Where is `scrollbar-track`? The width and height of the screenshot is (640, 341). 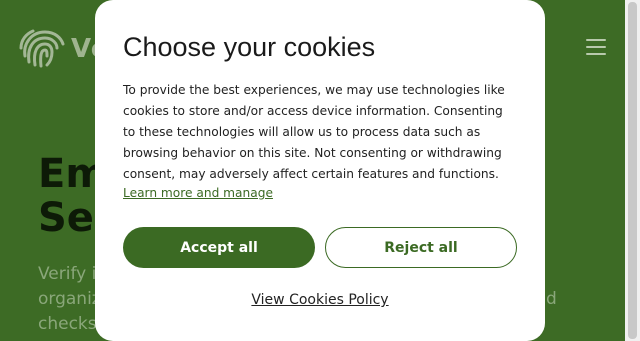 scrollbar-track is located at coordinates (632, 170).